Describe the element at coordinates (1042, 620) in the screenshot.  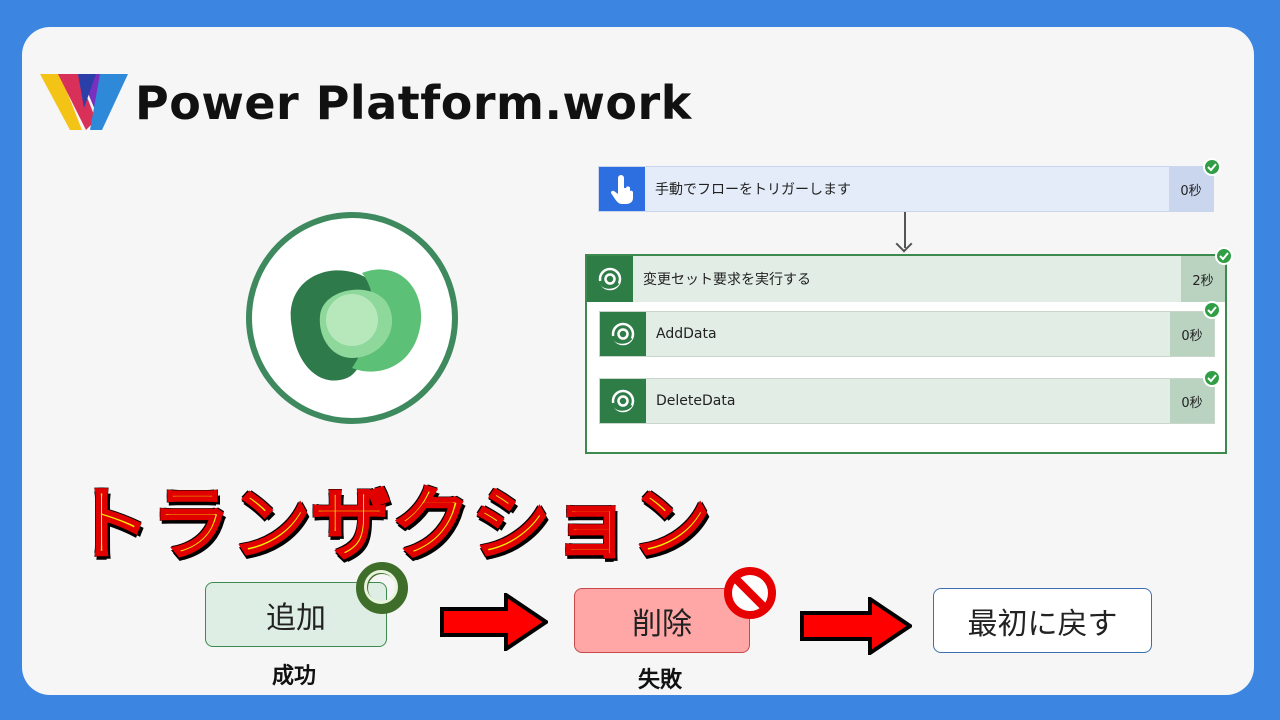
I see `reset-box: 最初に戻す` at that location.